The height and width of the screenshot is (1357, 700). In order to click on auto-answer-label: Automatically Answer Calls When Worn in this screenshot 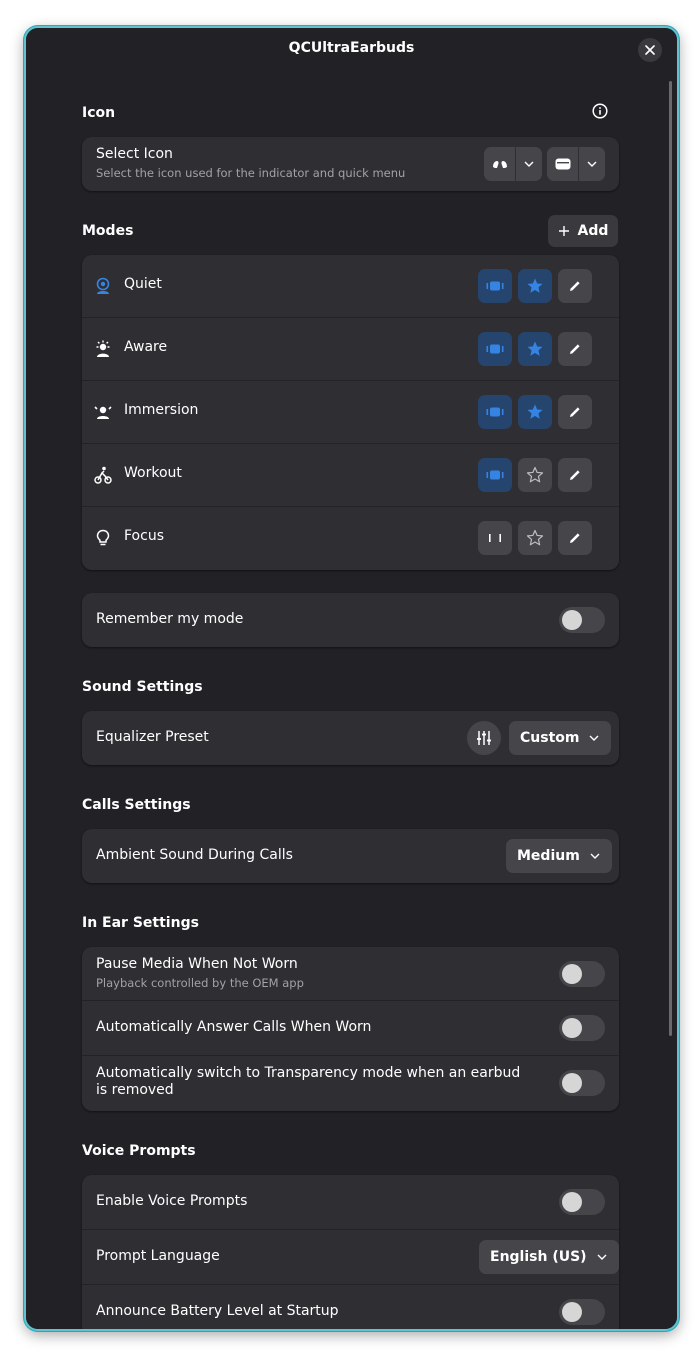, I will do `click(234, 1027)`.